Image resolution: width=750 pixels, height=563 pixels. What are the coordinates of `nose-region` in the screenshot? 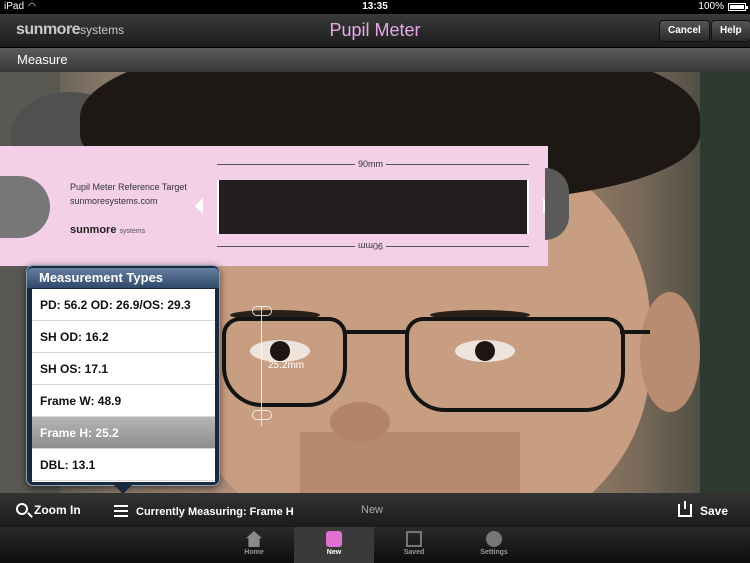 It's located at (360, 422).